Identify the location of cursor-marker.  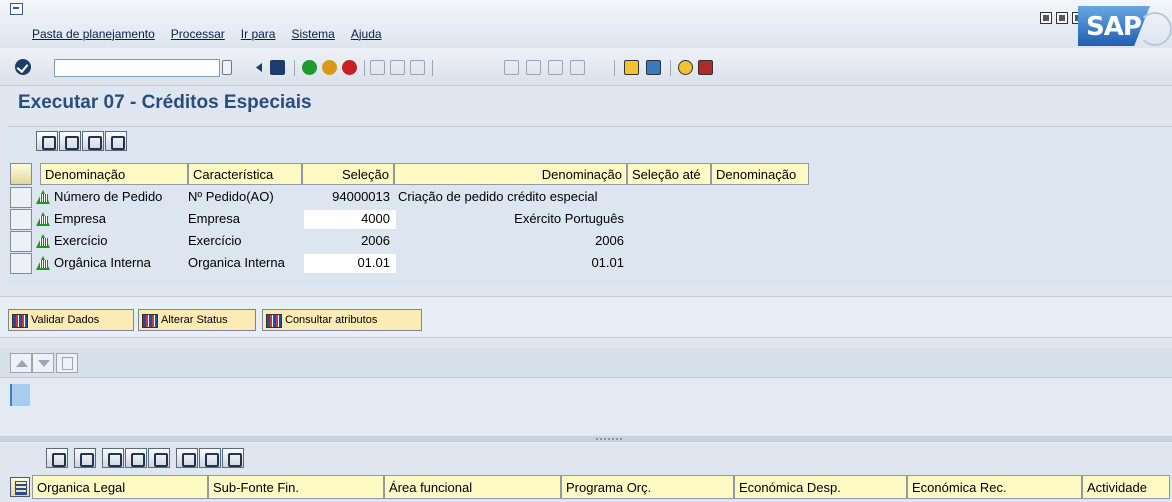
(20, 395).